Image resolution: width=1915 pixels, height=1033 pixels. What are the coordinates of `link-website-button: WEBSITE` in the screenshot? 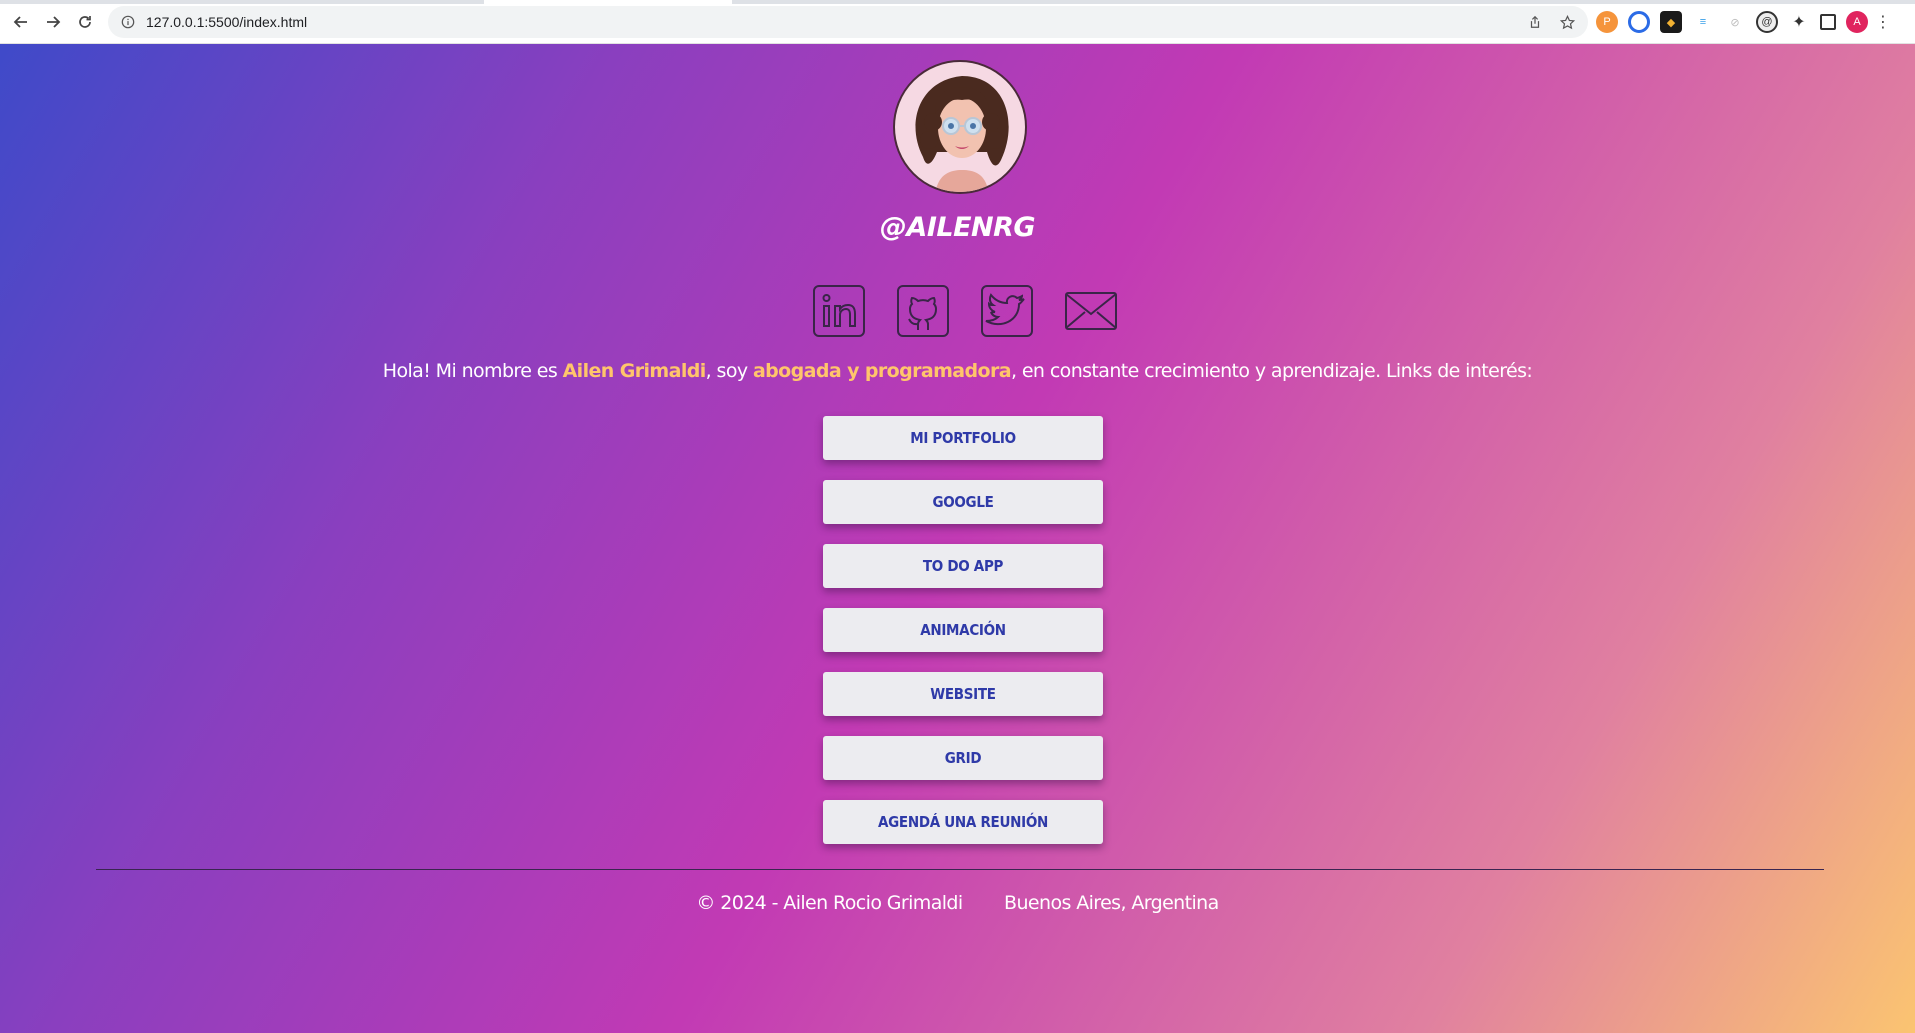 It's located at (963, 694).